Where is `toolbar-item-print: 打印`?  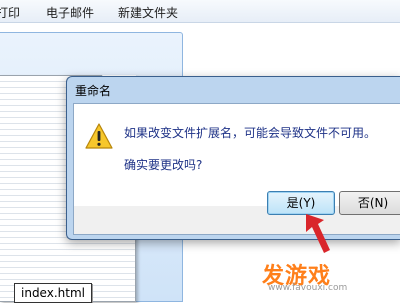 toolbar-item-print: 打印 is located at coordinates (10, 12).